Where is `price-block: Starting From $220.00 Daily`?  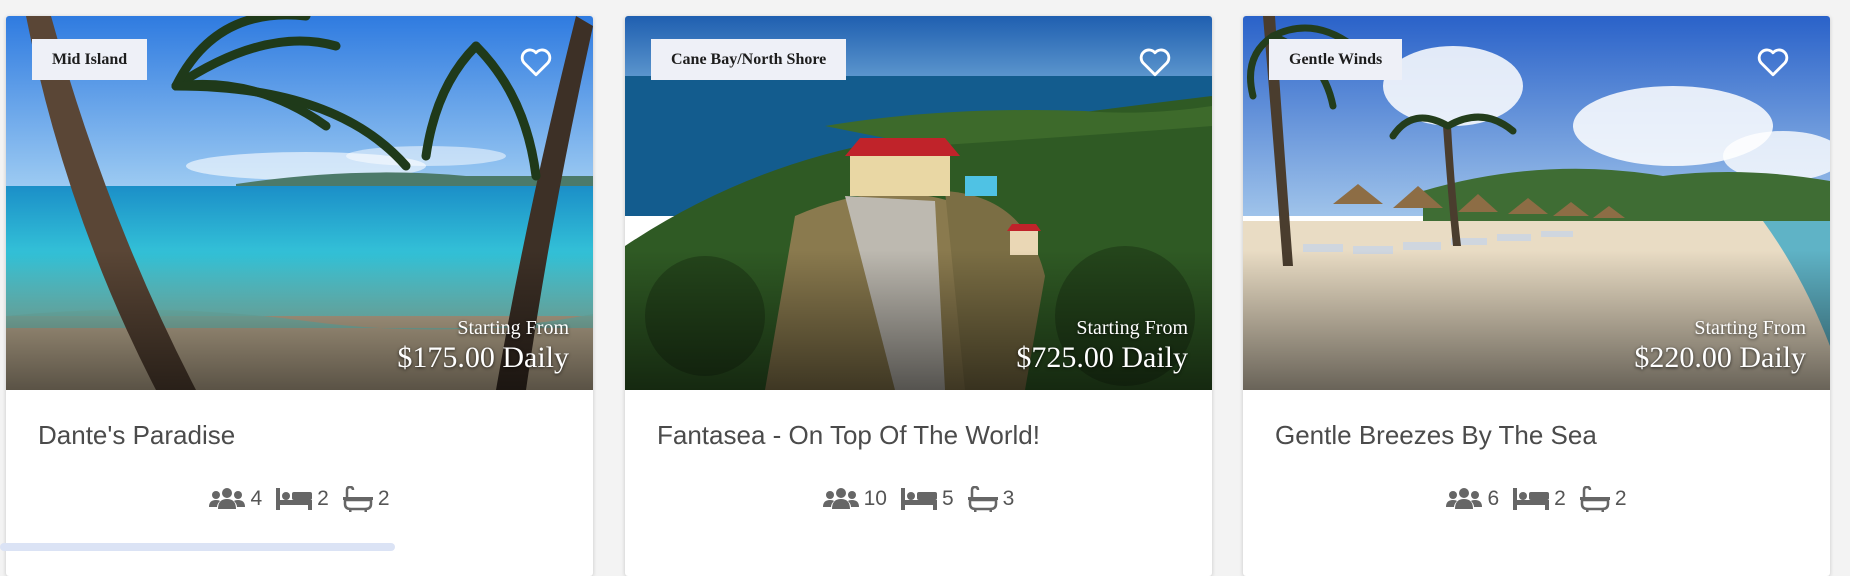
price-block: Starting From $220.00 Daily is located at coordinates (1720, 346).